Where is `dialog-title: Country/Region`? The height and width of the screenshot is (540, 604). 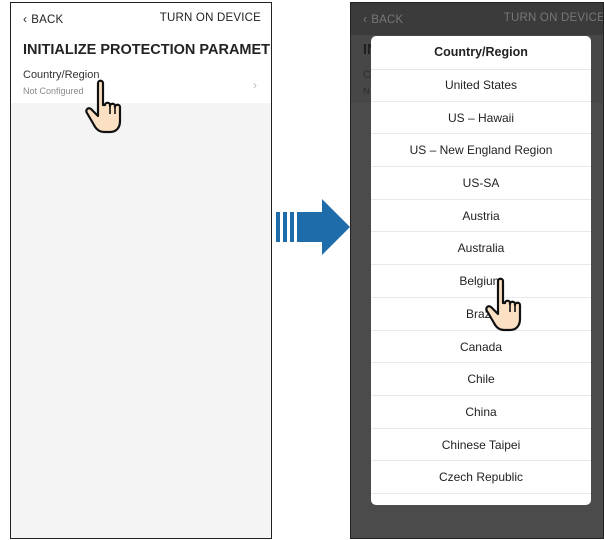
dialog-title: Country/Region is located at coordinates (481, 53).